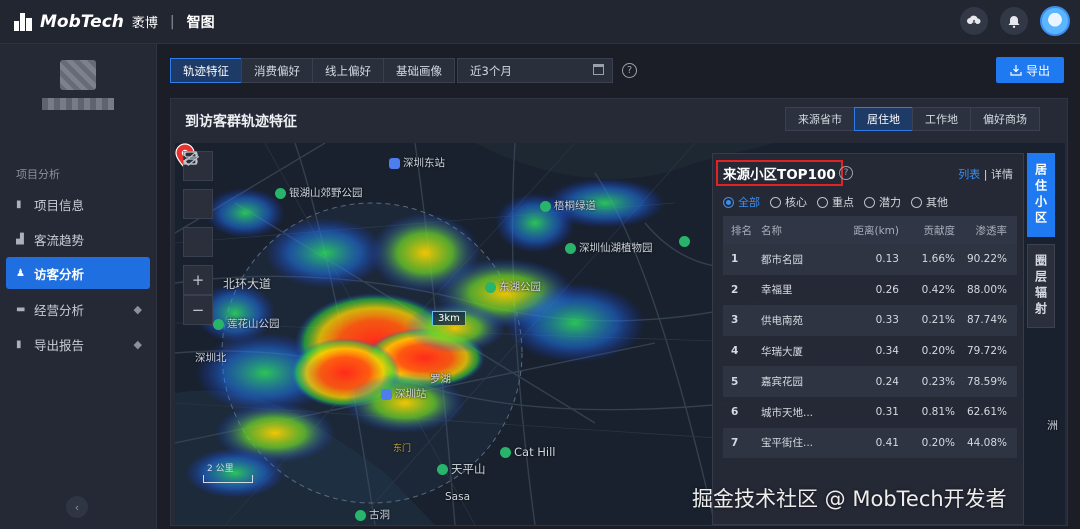  I want to click on table-row: 5 嘉宾花园 0.24 0.23% 78.59%, so click(870, 381).